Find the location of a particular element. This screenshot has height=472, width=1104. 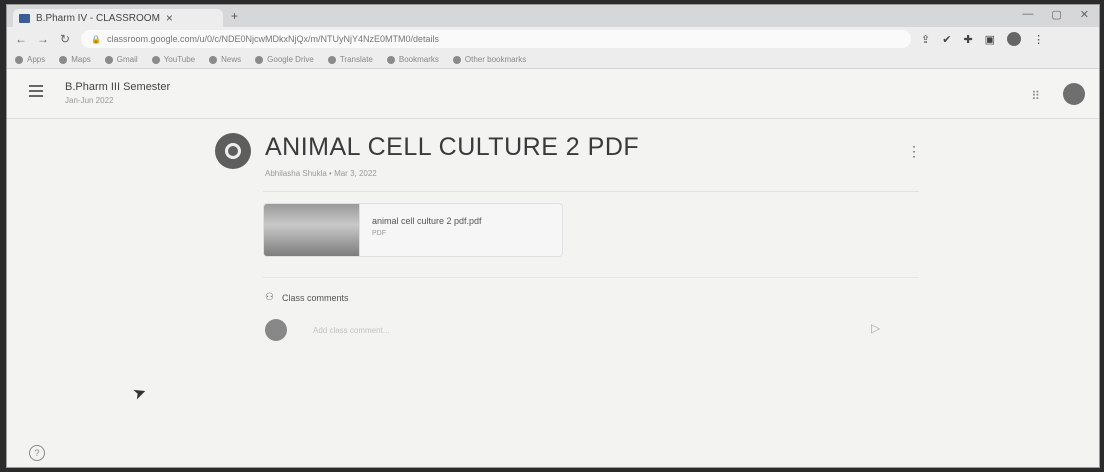

reload-icon: ↻ is located at coordinates (65, 39).